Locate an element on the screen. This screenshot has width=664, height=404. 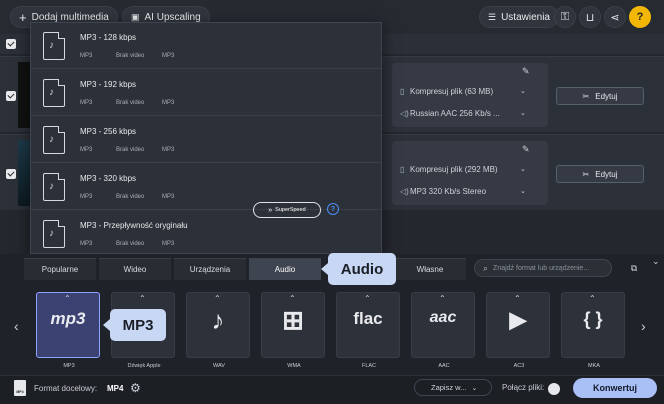
upscaling-icon: ▣ is located at coordinates (135, 16).